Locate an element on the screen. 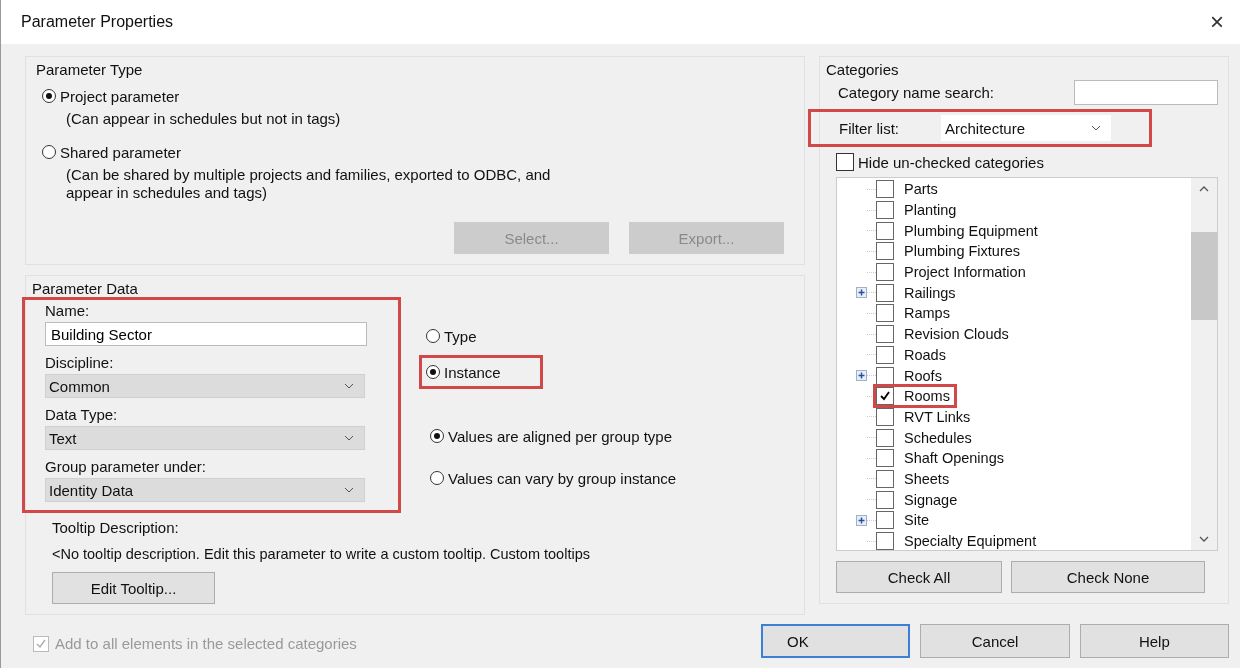 This screenshot has height=668, width=1240. category-label: Revision Clouds is located at coordinates (956, 334).